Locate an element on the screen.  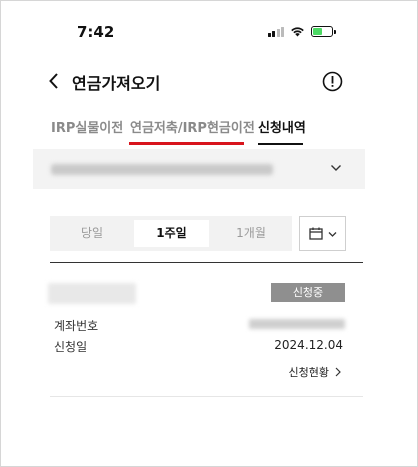
request-status-link-label: 신청현황 is located at coordinates (308, 372).